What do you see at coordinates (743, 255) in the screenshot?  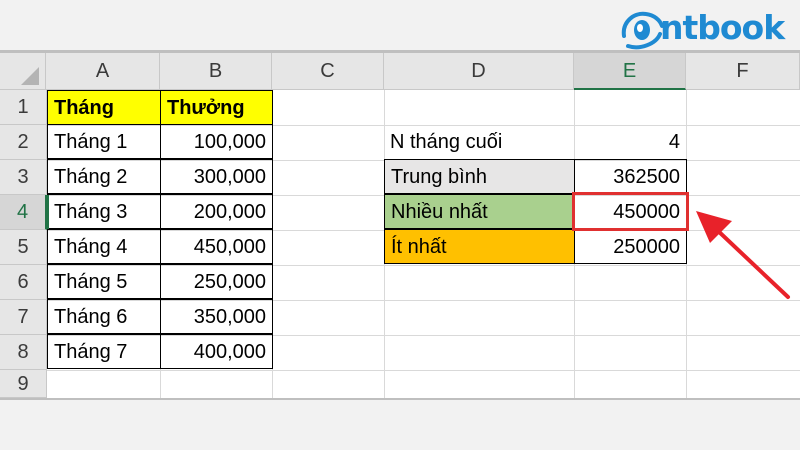 I see `red-arrow-icon` at bounding box center [743, 255].